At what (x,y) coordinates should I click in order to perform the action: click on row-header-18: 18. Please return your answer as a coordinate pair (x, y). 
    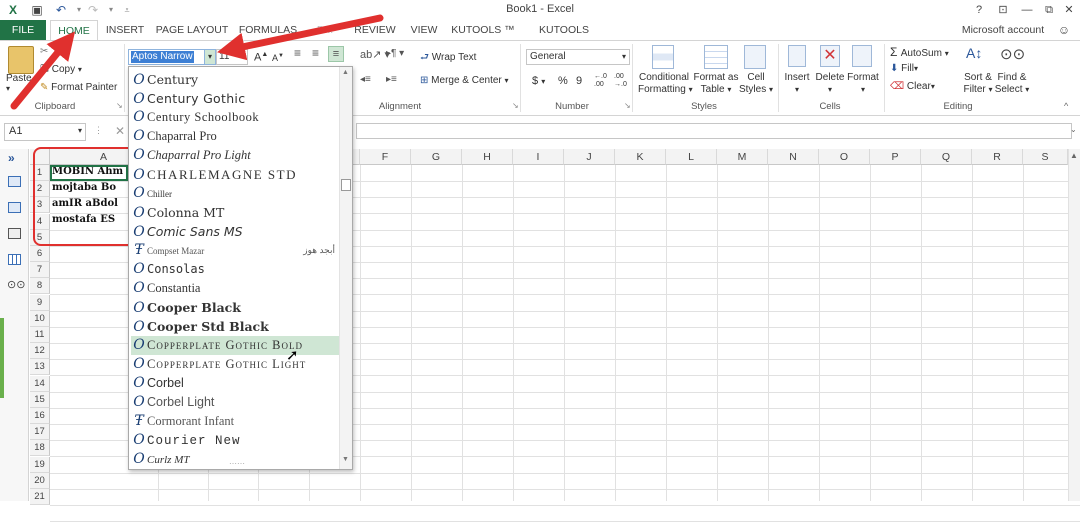
    Looking at the image, I should click on (40, 448).